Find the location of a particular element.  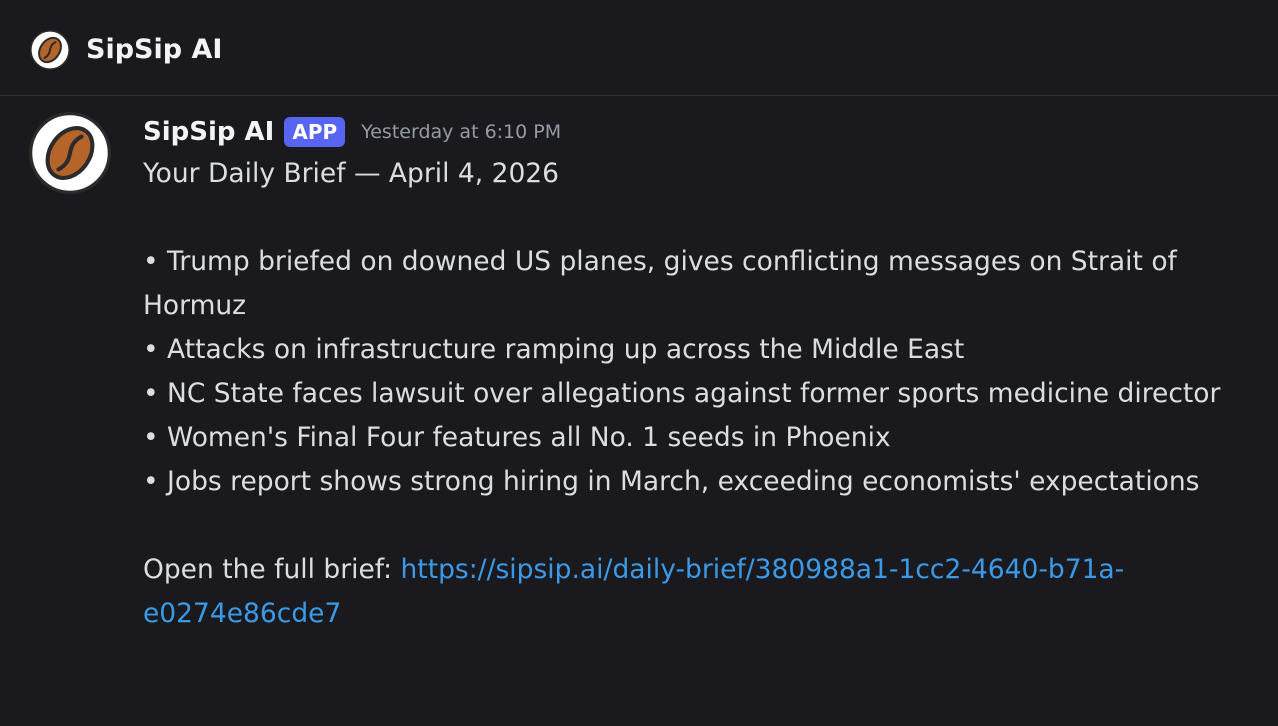

message-timestamp: Yesterday at 6:10 PM is located at coordinates (461, 132).